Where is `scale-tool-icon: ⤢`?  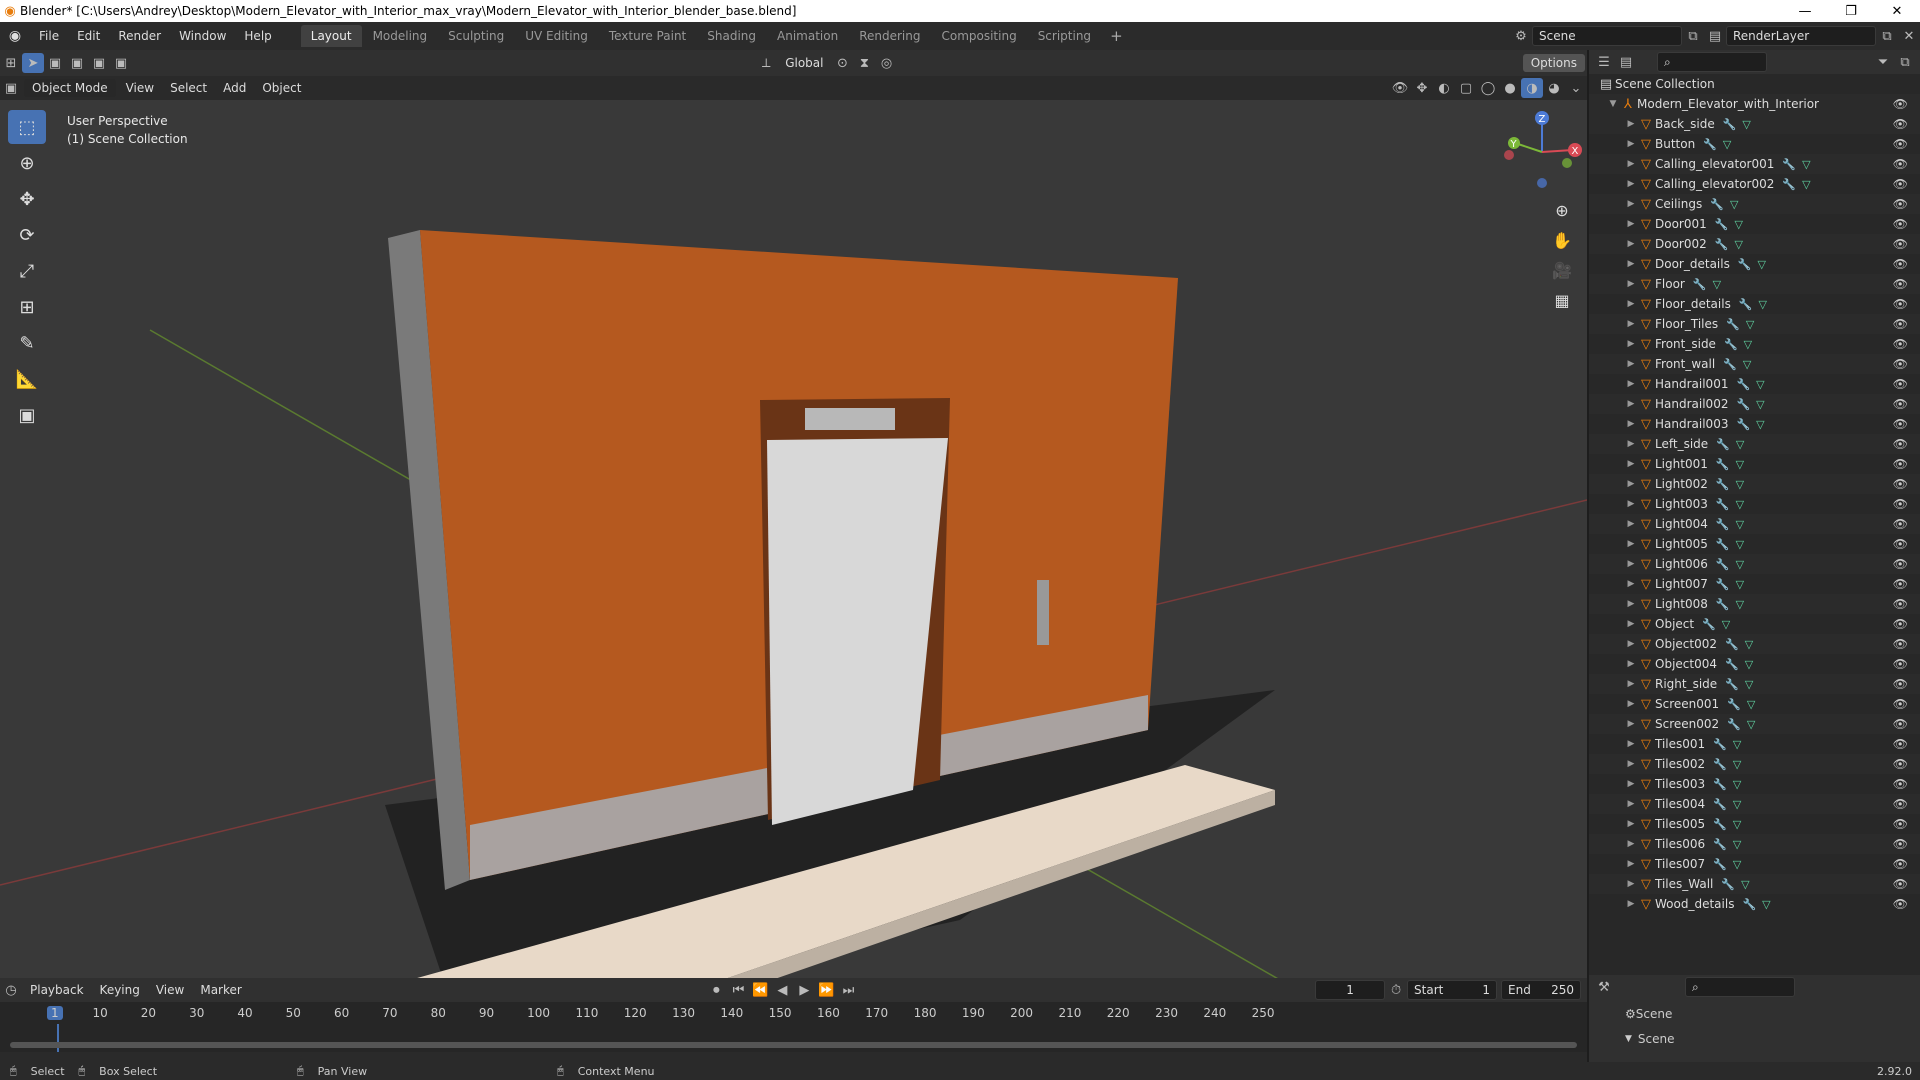
scale-tool-icon: ⤢ is located at coordinates (27, 271).